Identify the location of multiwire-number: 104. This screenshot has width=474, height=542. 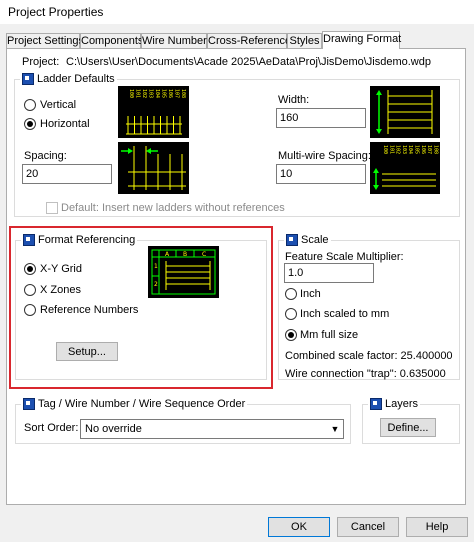
(410, 149).